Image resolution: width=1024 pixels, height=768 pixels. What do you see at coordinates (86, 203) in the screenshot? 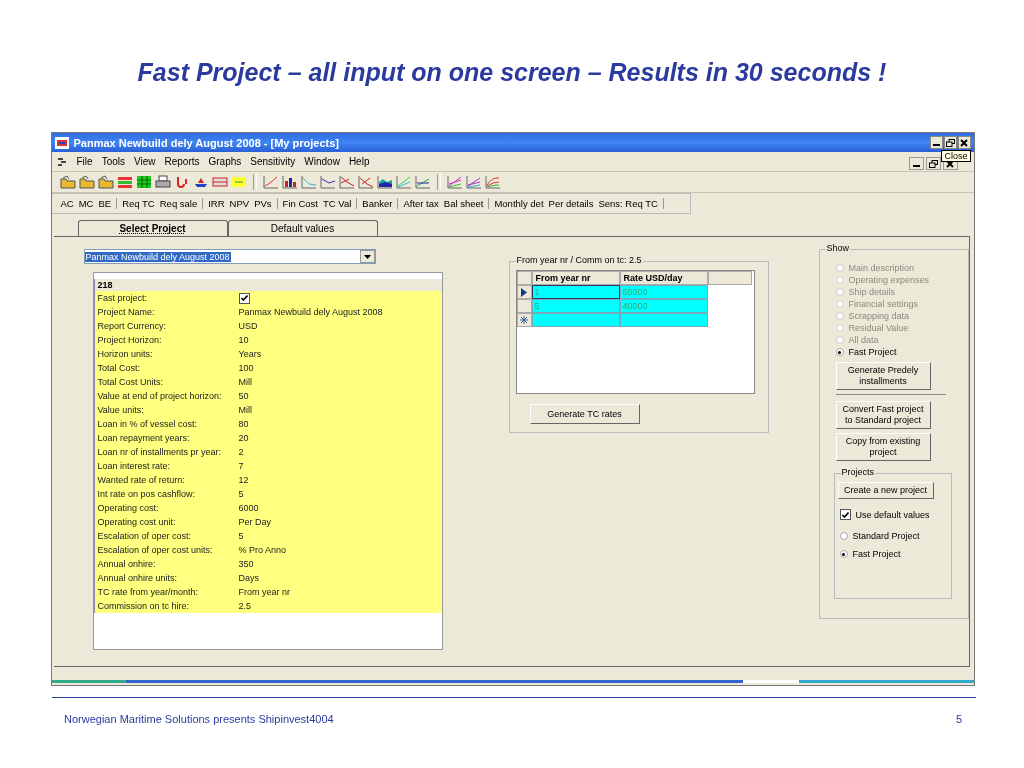
I see `toolbar-button: MC` at bounding box center [86, 203].